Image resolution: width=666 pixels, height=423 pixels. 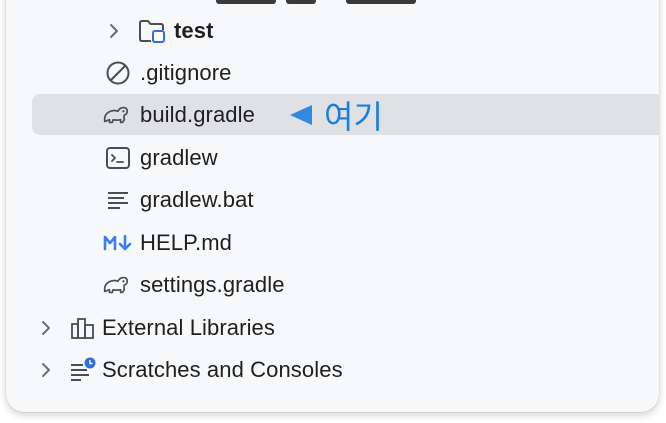 What do you see at coordinates (197, 114) in the screenshot?
I see `tree-item-label: build.gradle` at bounding box center [197, 114].